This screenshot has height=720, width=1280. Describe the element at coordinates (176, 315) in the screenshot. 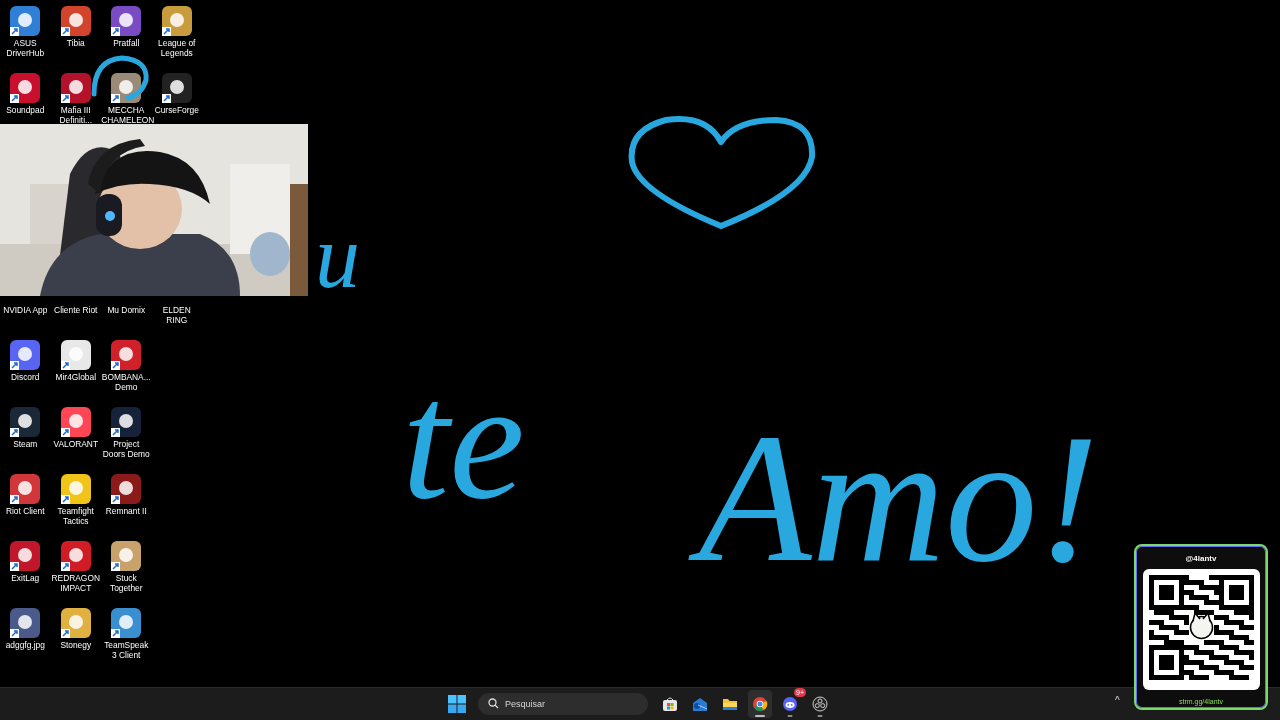

I see `shortcut-label: ELDEN RING` at that location.